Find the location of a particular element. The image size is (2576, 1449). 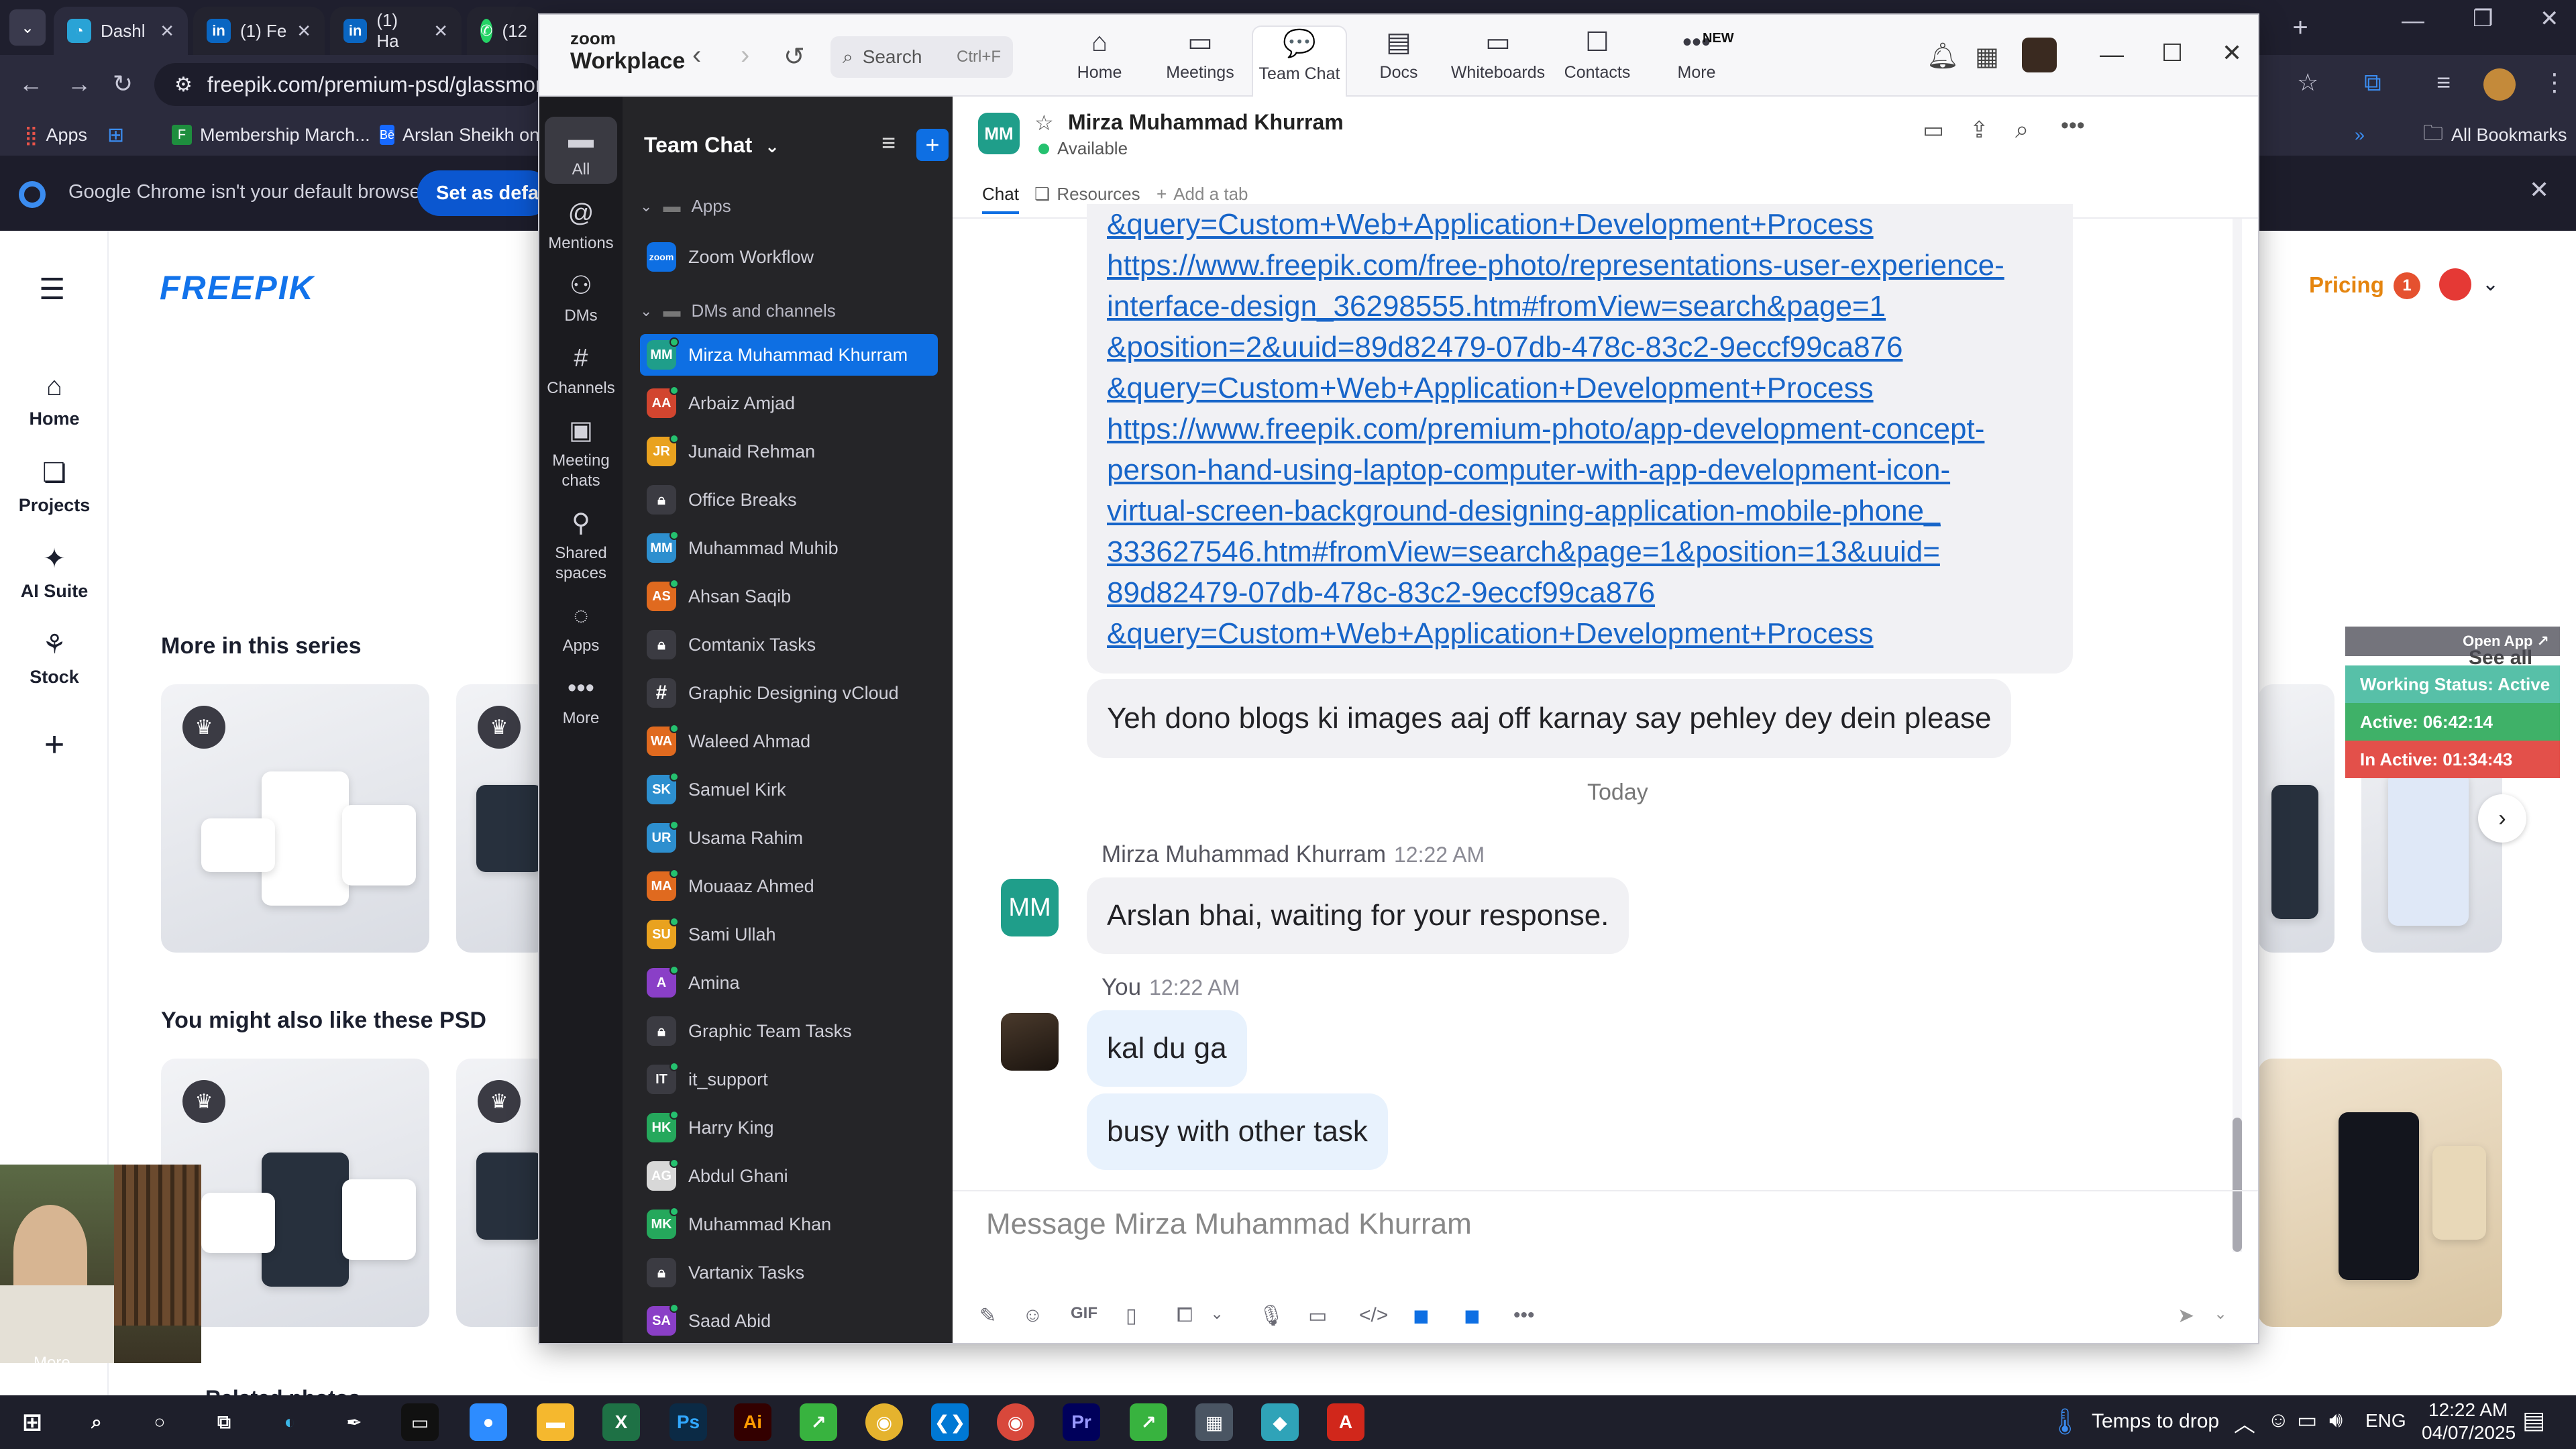

emoji-icon: ☺ is located at coordinates (1032, 1315).